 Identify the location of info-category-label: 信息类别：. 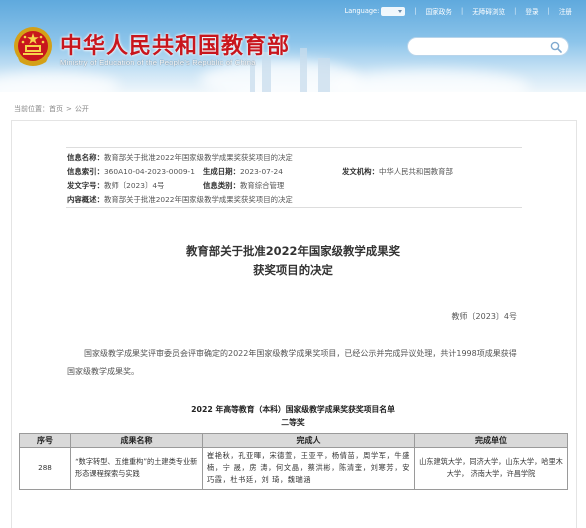
(221, 185).